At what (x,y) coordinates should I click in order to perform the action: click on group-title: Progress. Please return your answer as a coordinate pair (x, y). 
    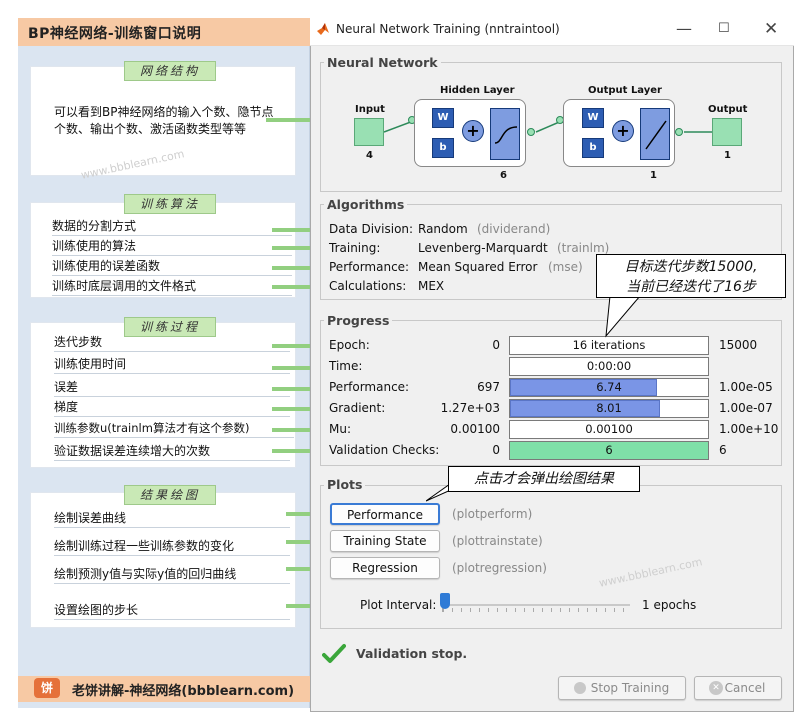
    Looking at the image, I should click on (358, 320).